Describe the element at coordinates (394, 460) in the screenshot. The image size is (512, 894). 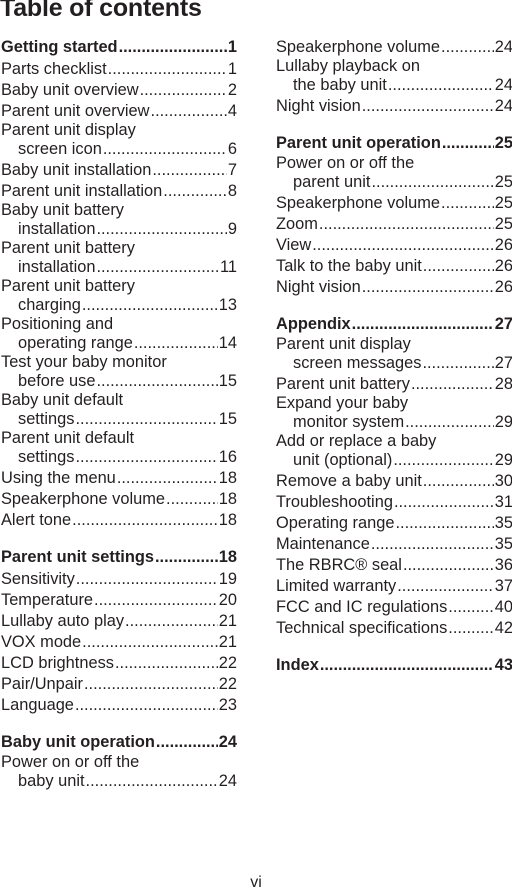
I see `toc-entry: unit (optional) 29` at that location.